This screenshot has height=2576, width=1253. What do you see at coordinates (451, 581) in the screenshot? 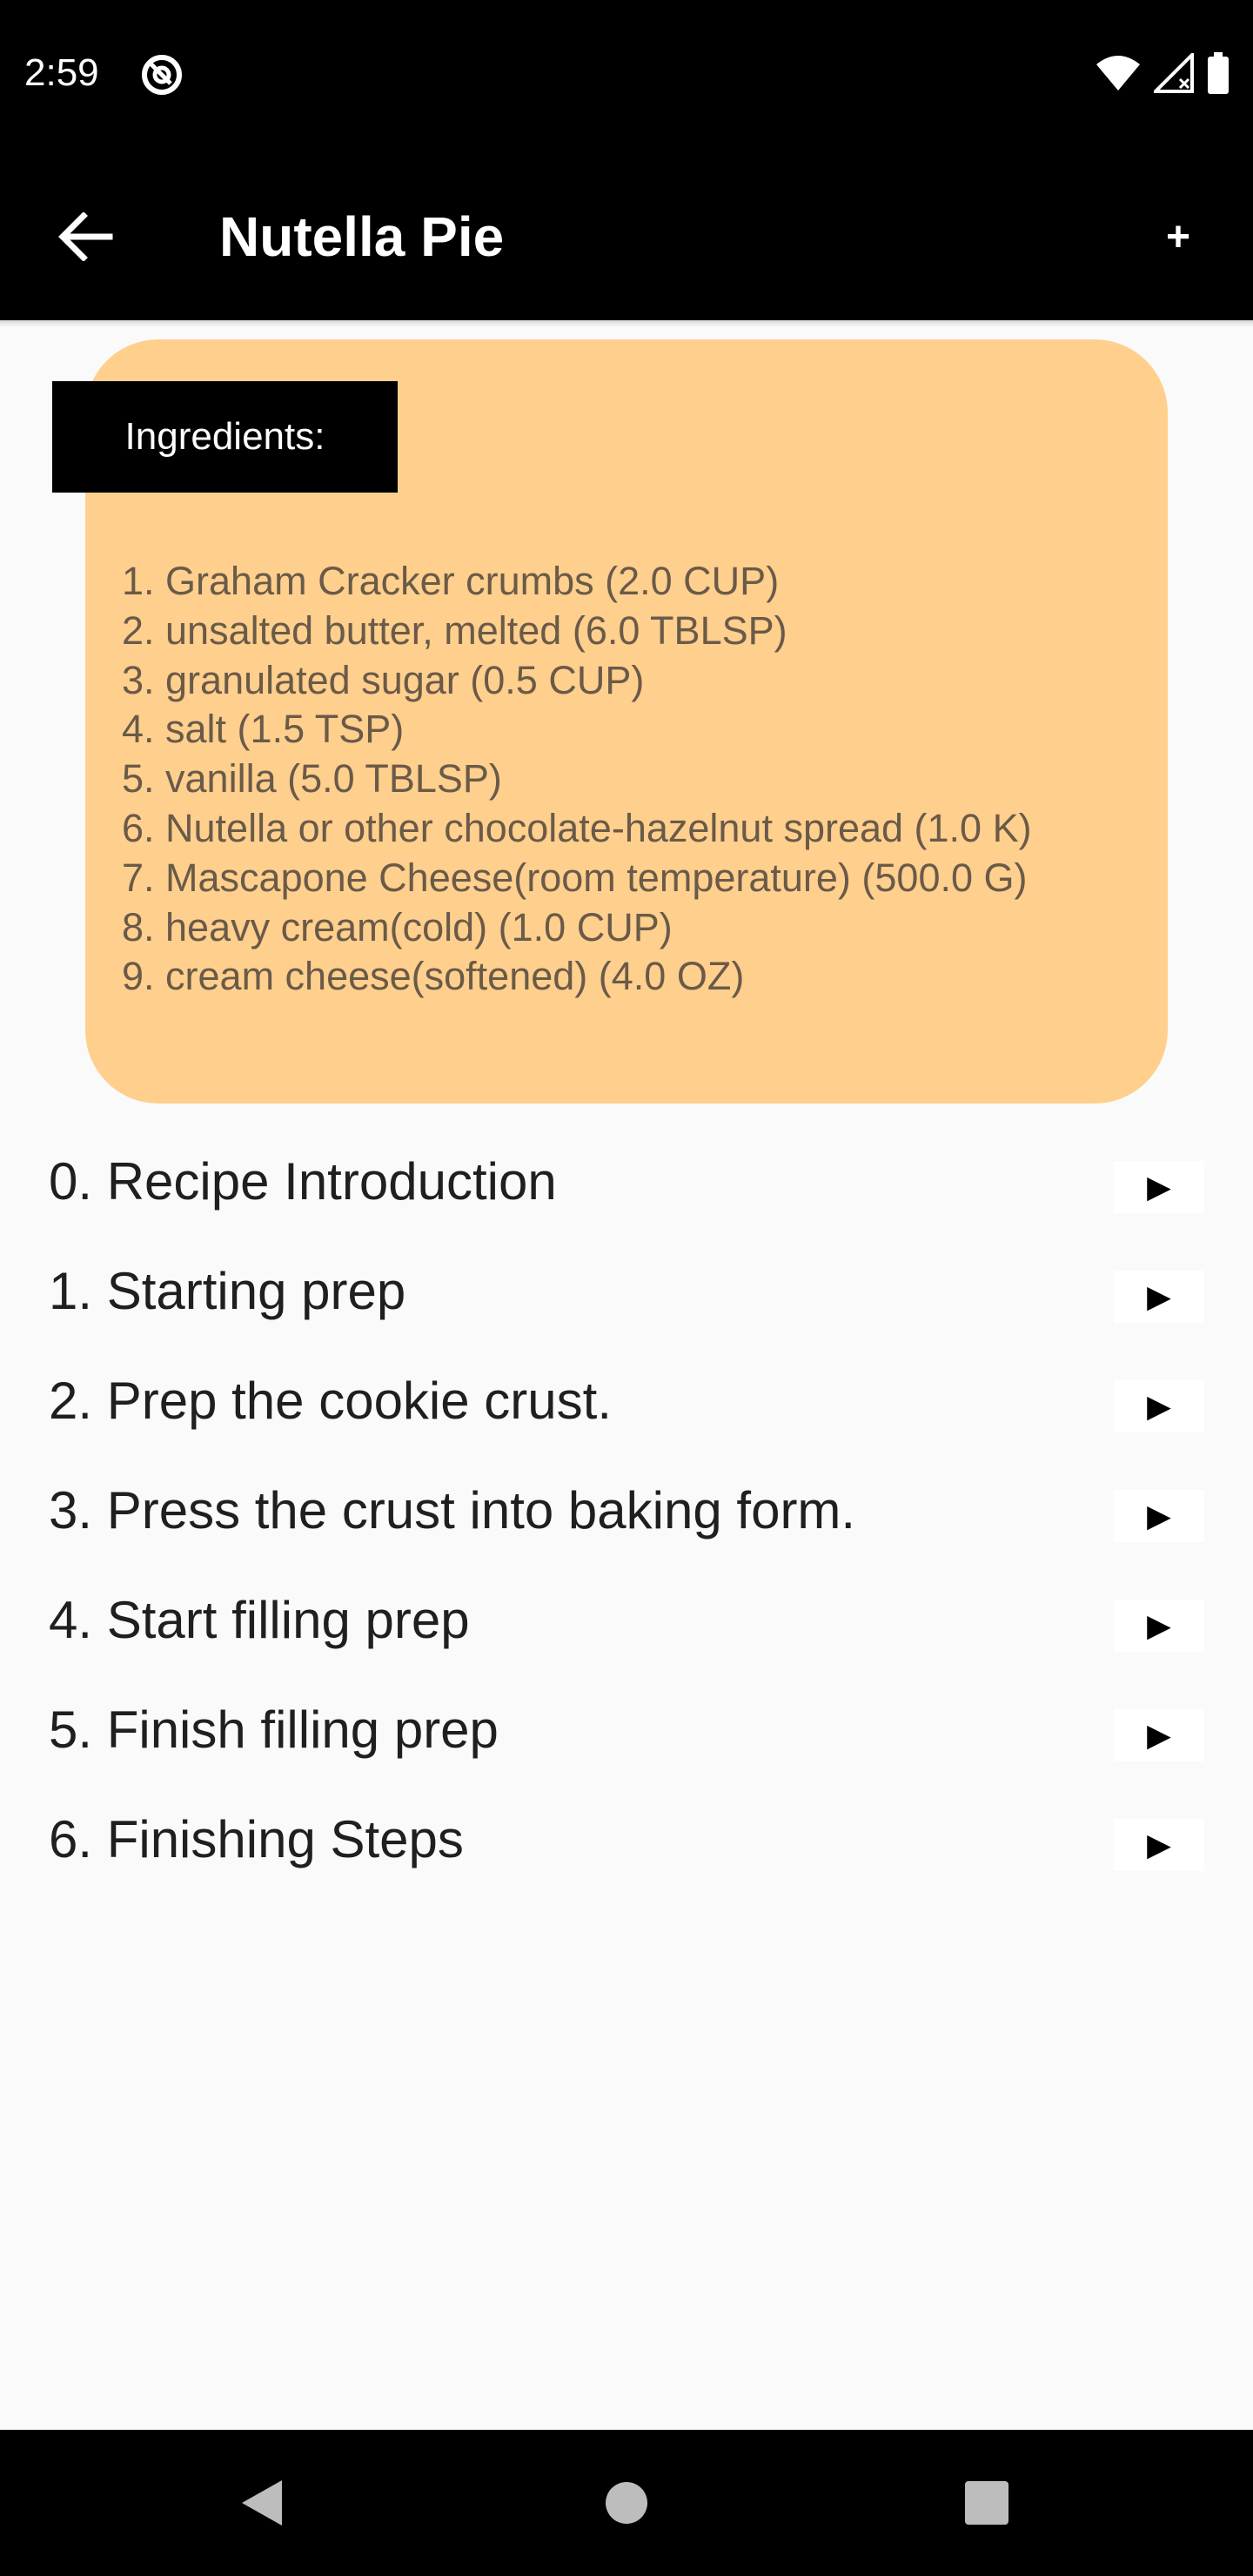
I see `ingredient-item: 1. Graham Cracker crumbs (2.0 CUP)` at bounding box center [451, 581].